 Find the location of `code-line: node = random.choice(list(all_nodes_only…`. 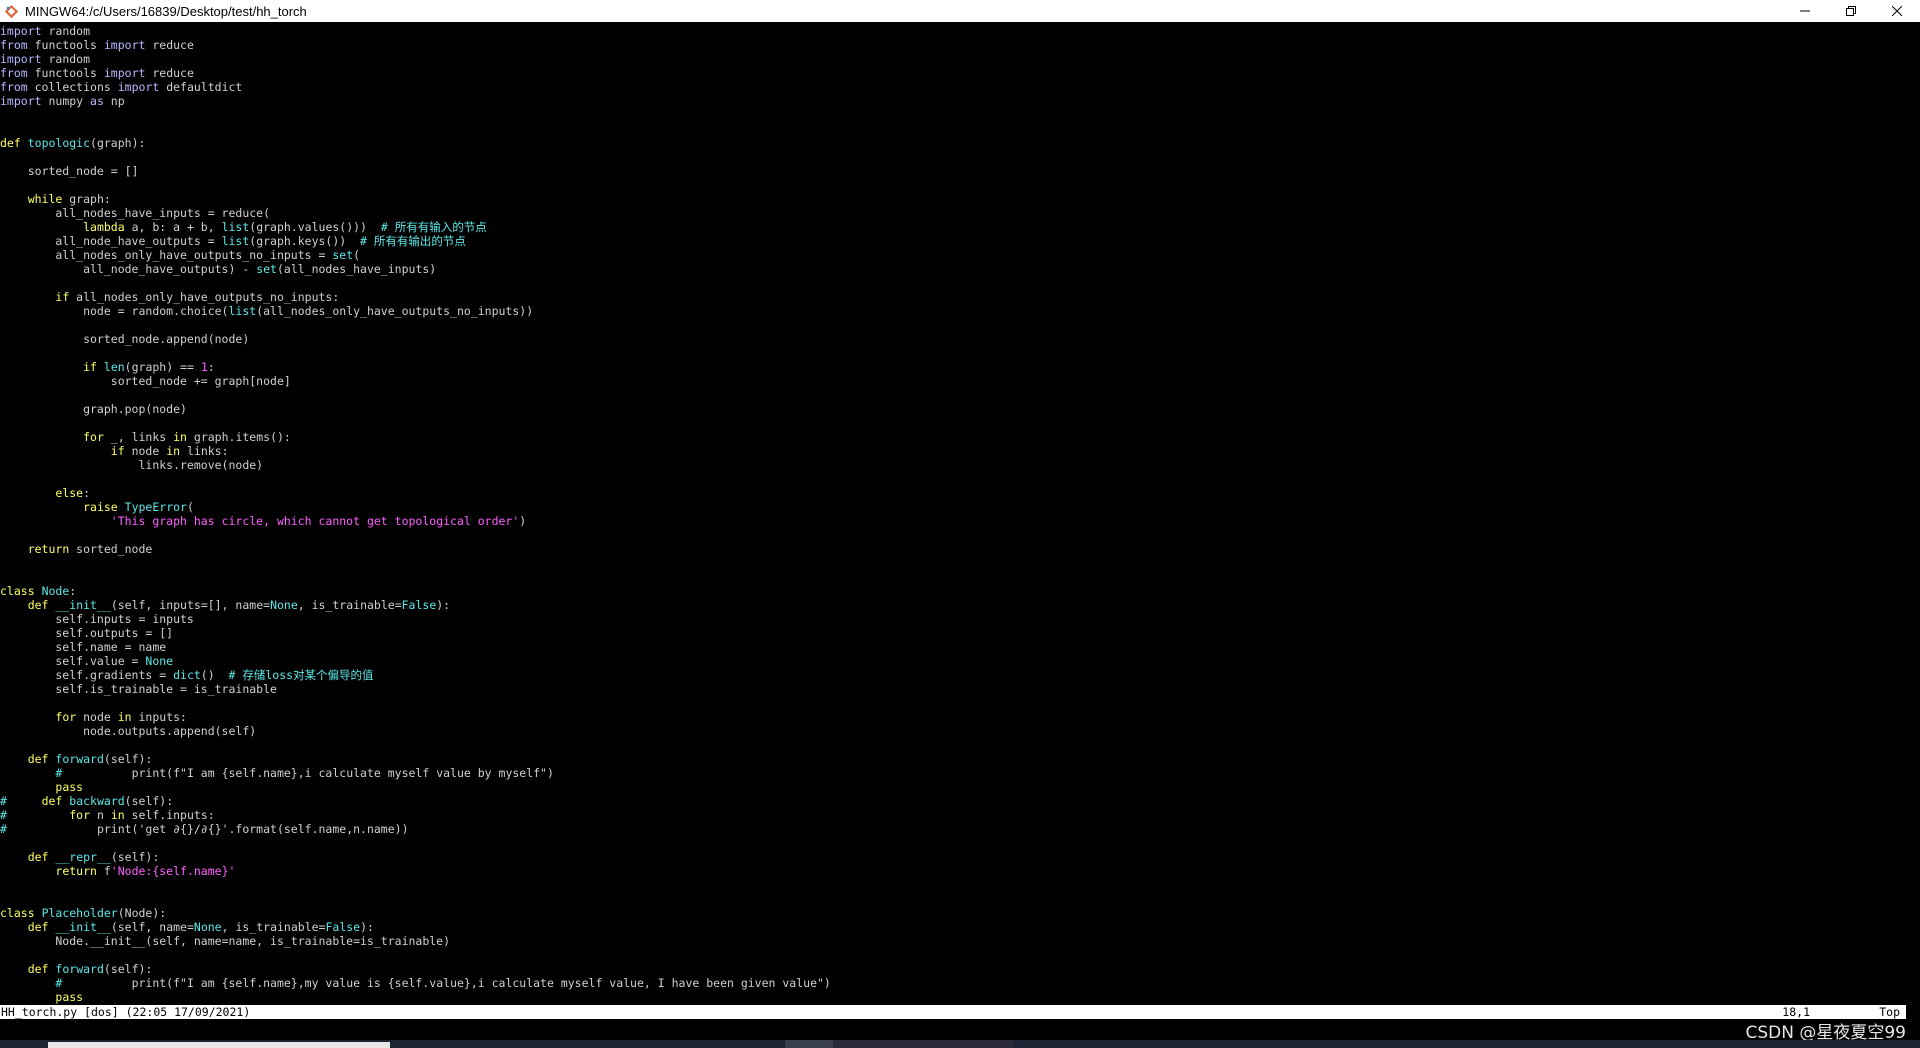

code-line: node = random.choice(list(all_nodes_only… is located at coordinates (953, 311).